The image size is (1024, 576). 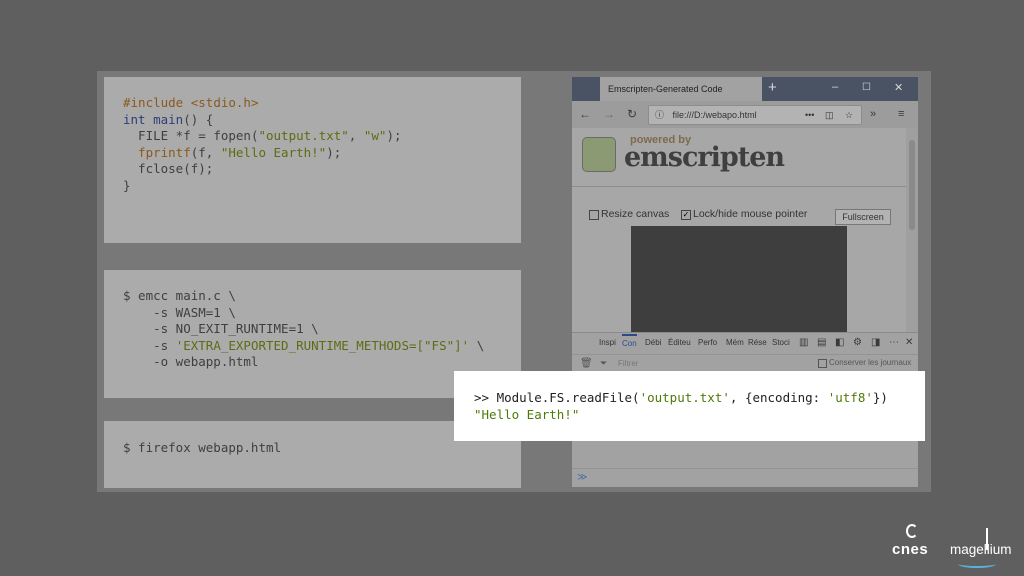 I want to click on devtools-tab-storage: Stoci, so click(x=781, y=342).